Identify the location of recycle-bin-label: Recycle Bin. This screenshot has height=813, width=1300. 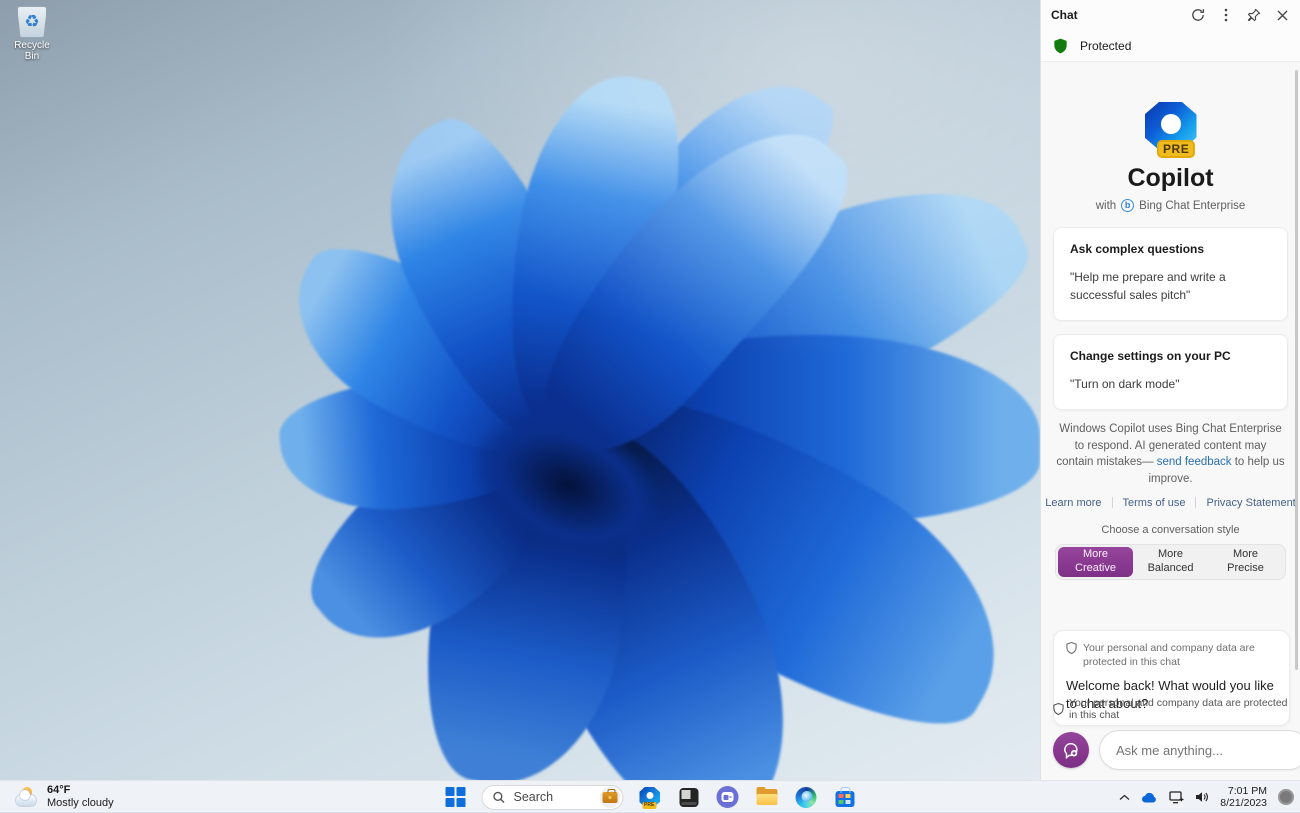
(32, 51).